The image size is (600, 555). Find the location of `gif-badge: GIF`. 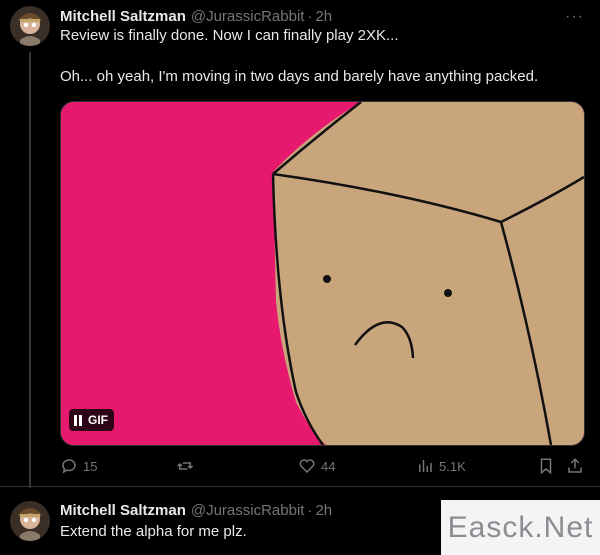

gif-badge: GIF is located at coordinates (91, 420).